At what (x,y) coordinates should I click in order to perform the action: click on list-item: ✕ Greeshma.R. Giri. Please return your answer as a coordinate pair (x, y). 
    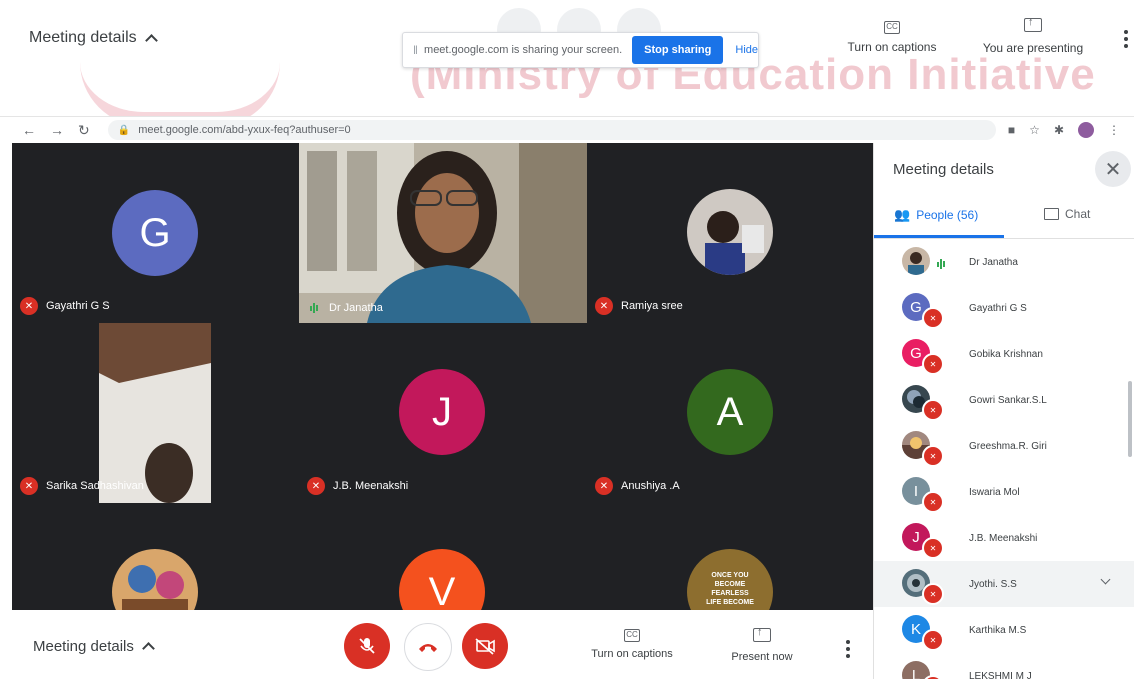
    Looking at the image, I should click on (1004, 446).